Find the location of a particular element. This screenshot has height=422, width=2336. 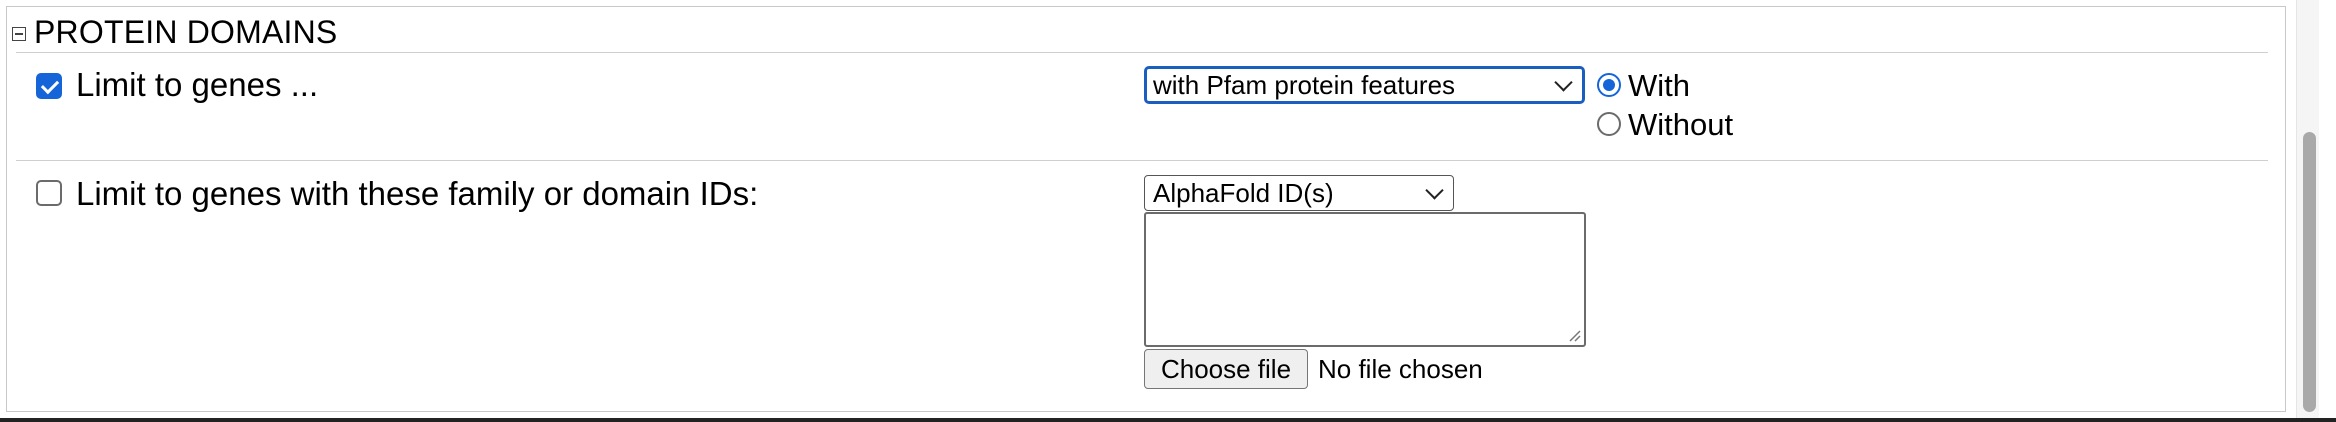

radio-without-label: Without is located at coordinates (1680, 125).